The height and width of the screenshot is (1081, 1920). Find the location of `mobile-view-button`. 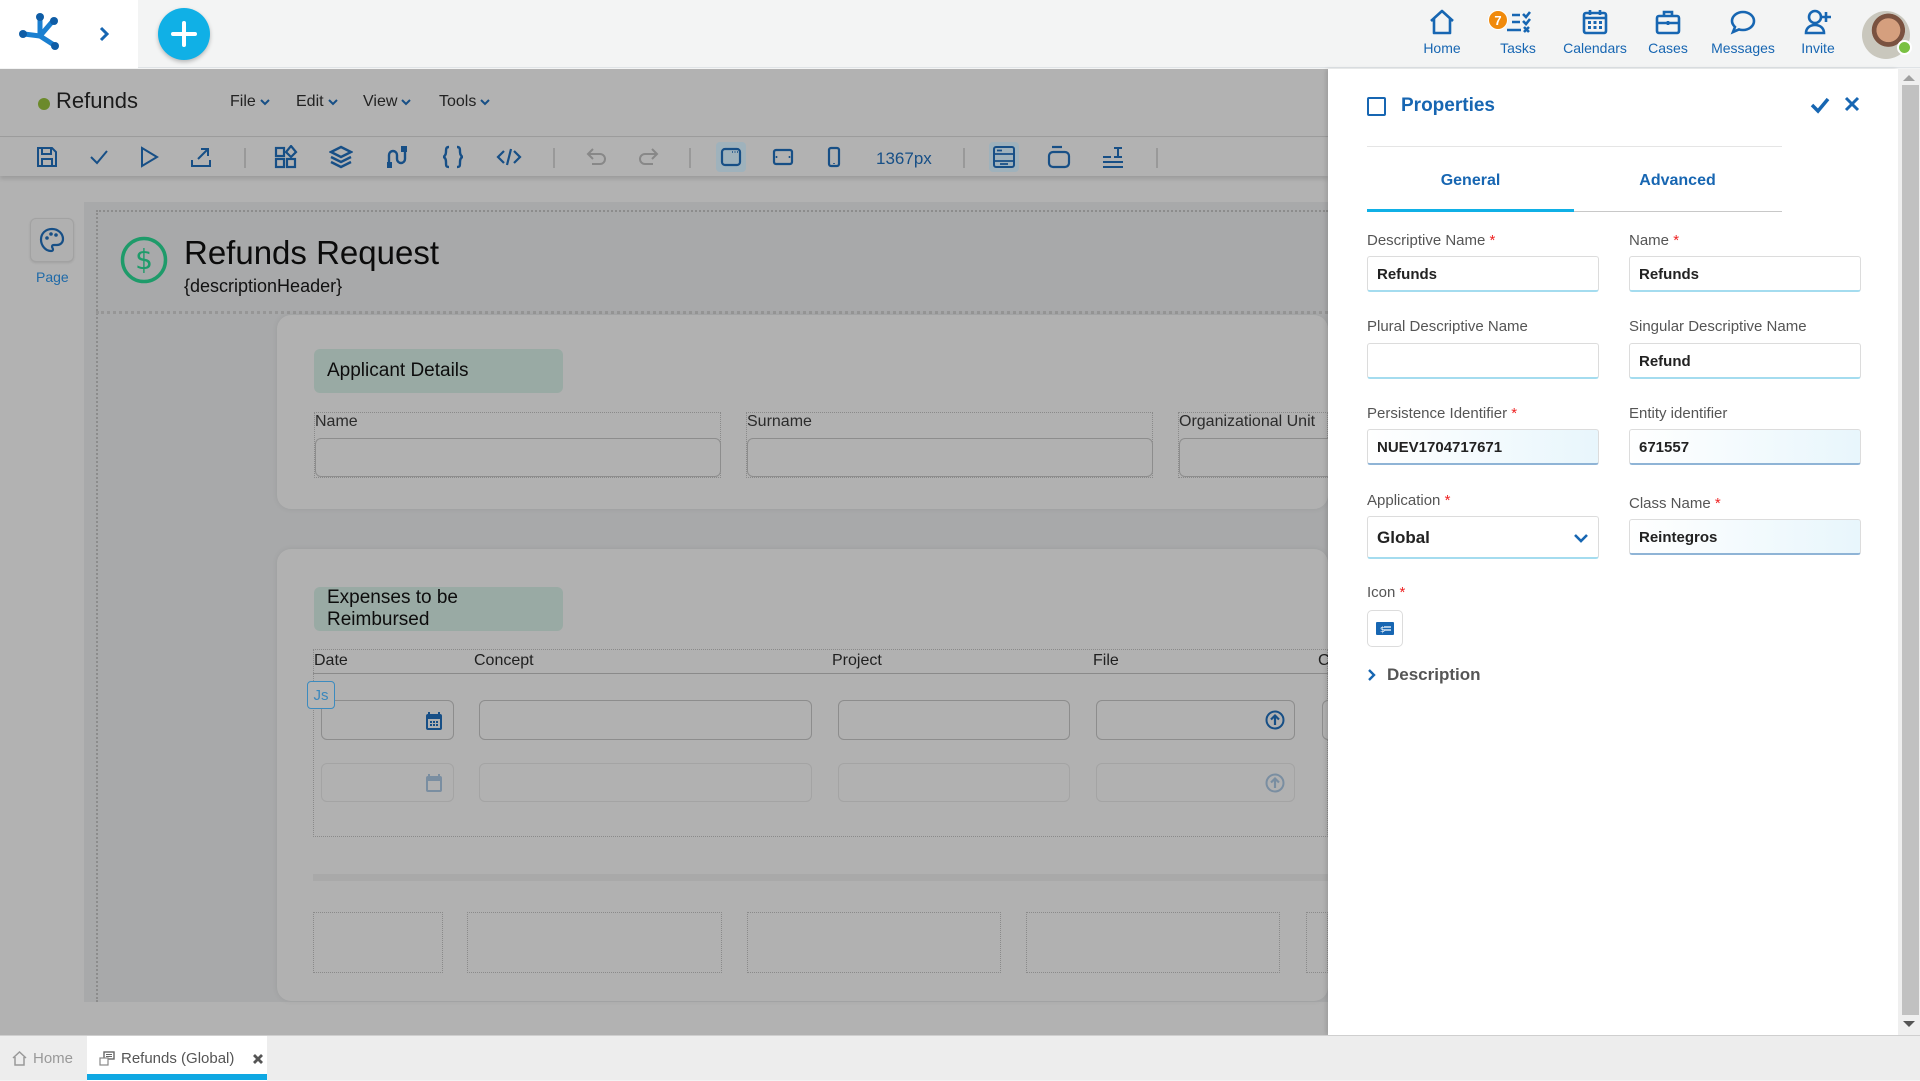

mobile-view-button is located at coordinates (834, 157).